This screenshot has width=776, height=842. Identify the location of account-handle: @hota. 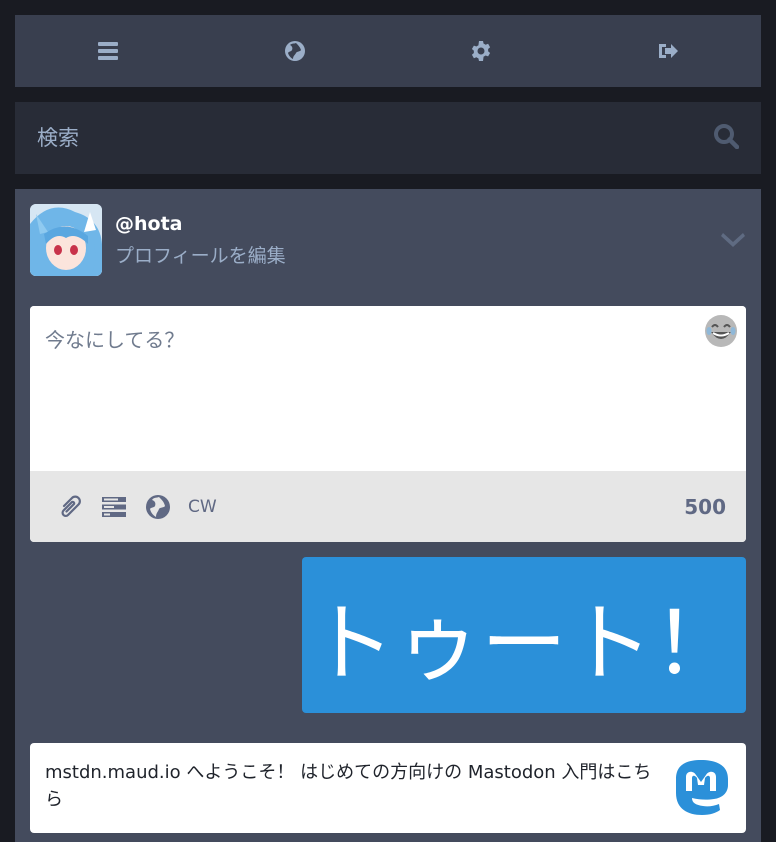
(417, 224).